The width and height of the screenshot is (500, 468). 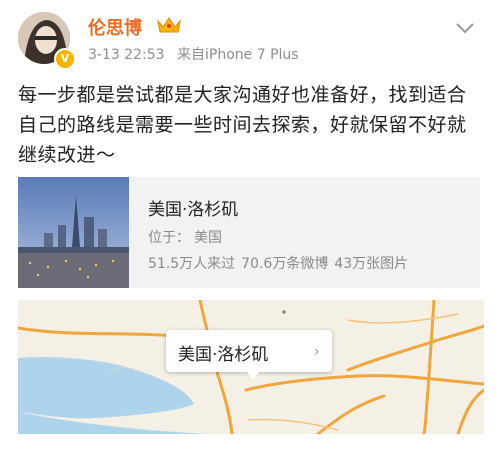 I want to click on verified-badge-icon: V, so click(x=65, y=59).